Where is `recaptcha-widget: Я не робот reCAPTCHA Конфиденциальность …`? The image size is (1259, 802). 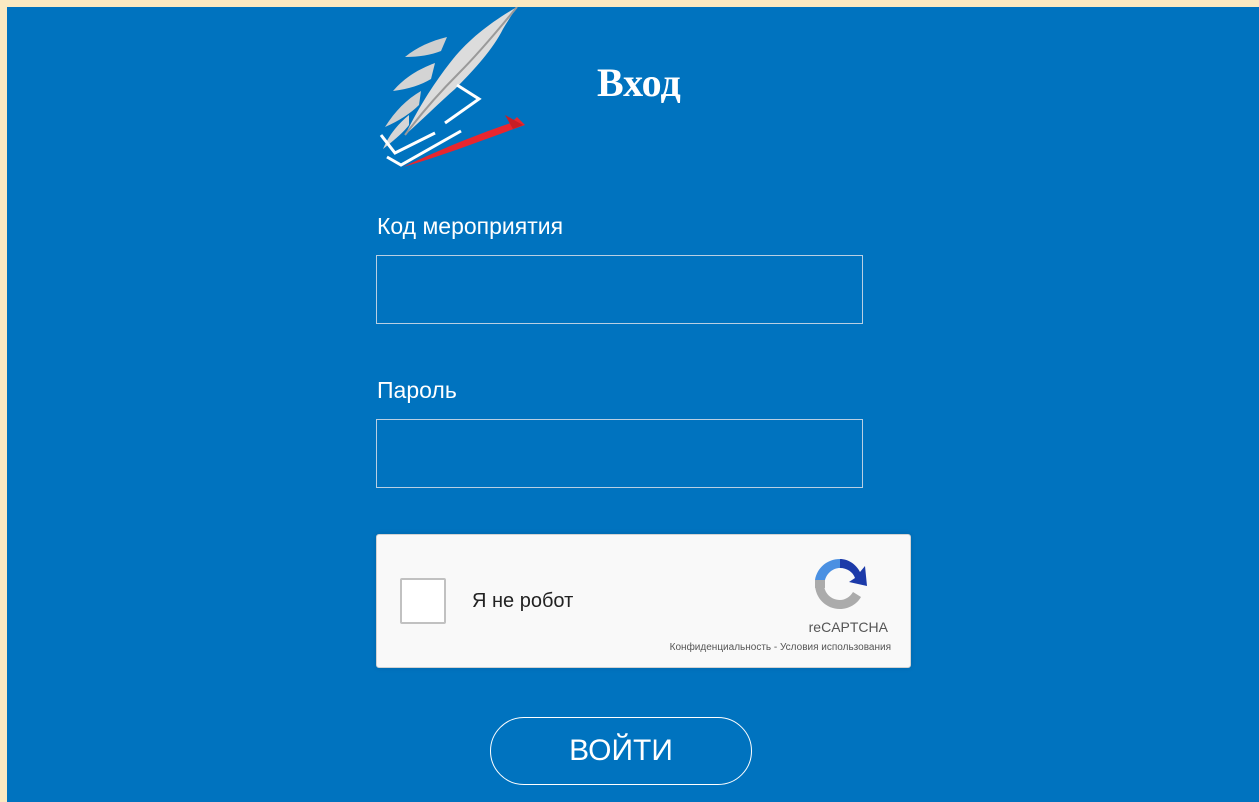
recaptcha-widget: Я не робот reCAPTCHA Конфиденциальность … is located at coordinates (643, 601).